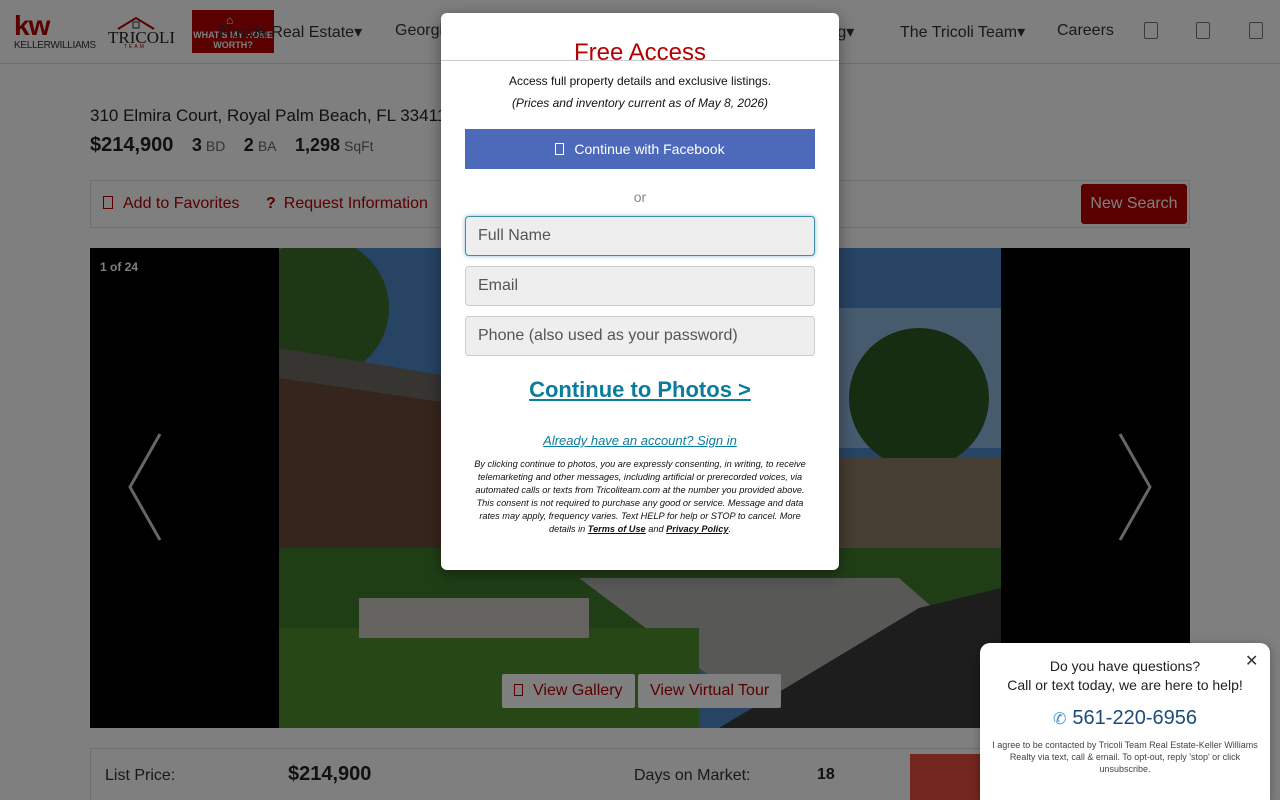 This screenshot has width=1280, height=800. I want to click on continue-to-photos-link: Continue to Photos >, so click(640, 390).